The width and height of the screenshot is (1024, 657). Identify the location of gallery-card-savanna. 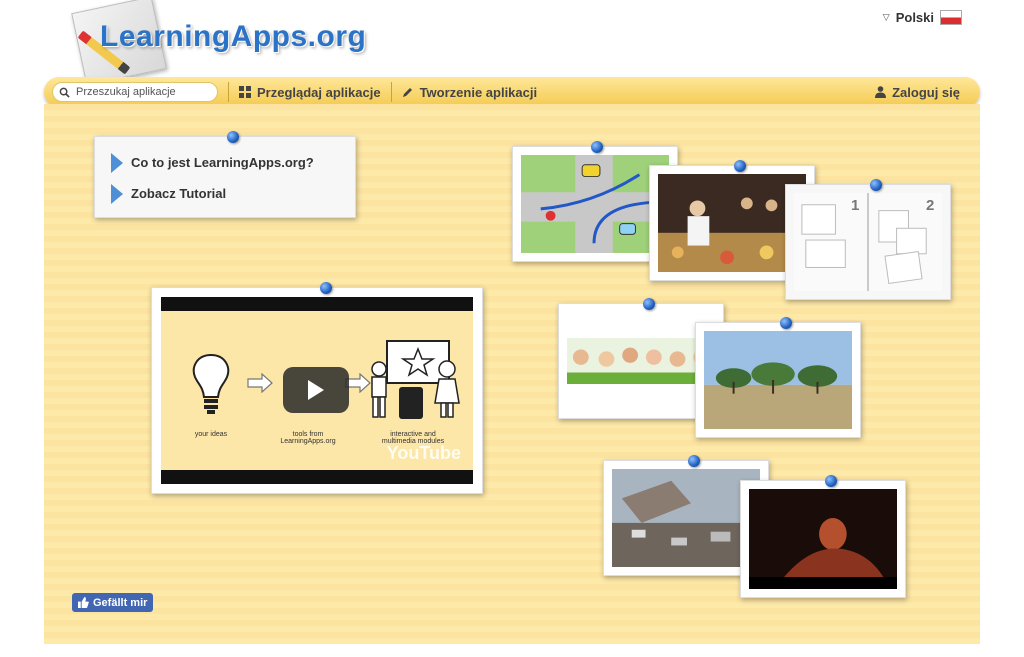
(778, 377).